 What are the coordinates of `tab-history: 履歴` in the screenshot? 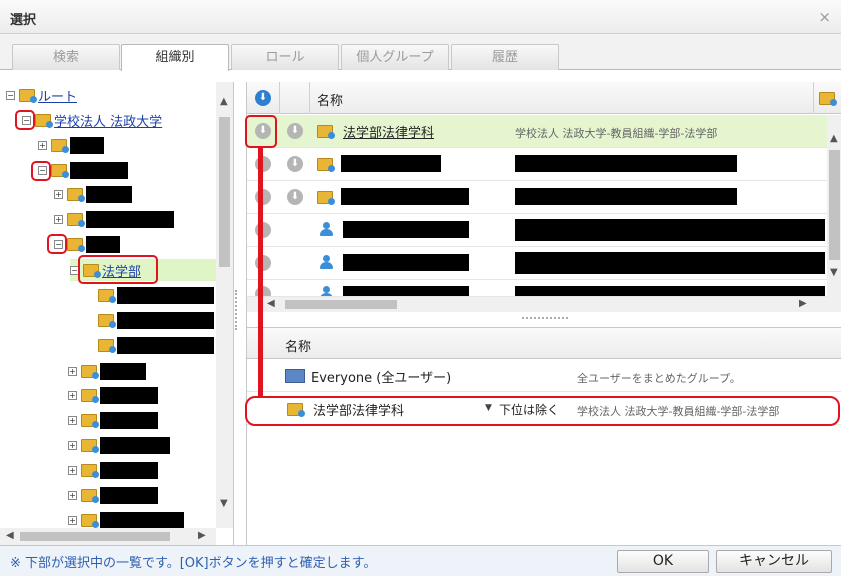 It's located at (505, 57).